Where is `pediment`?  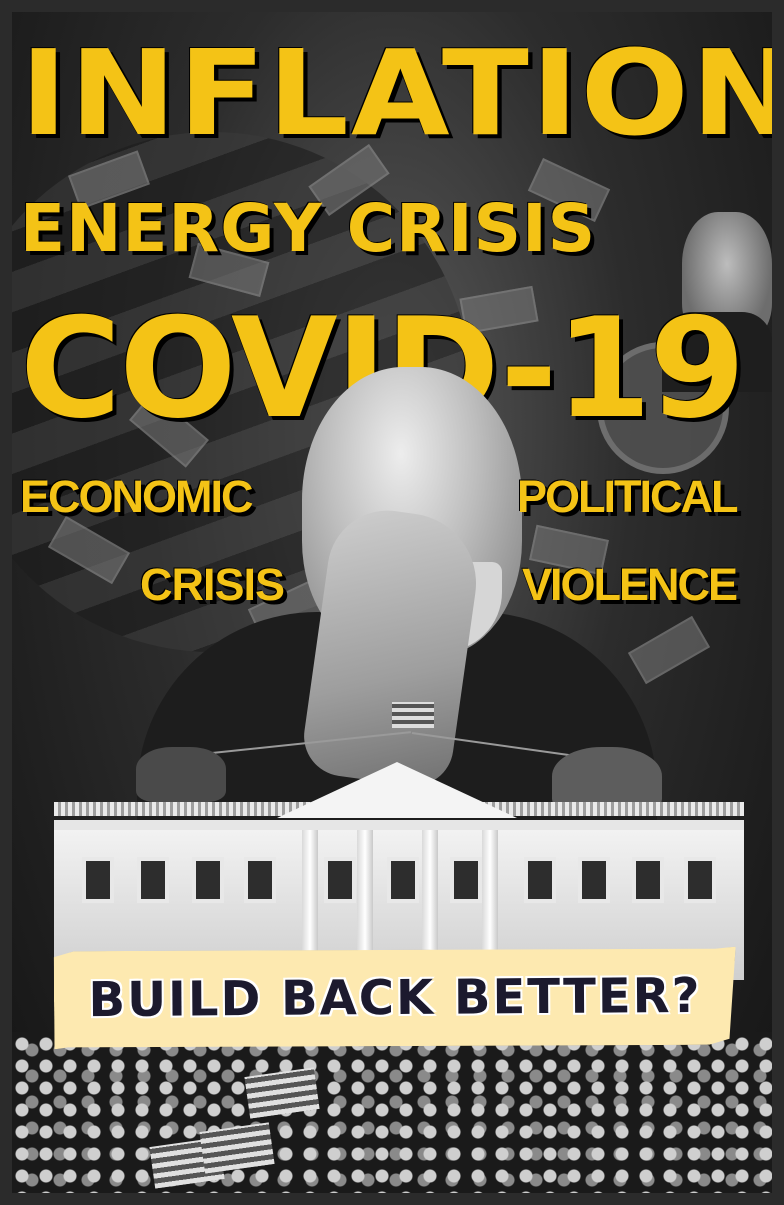
pediment is located at coordinates (397, 790).